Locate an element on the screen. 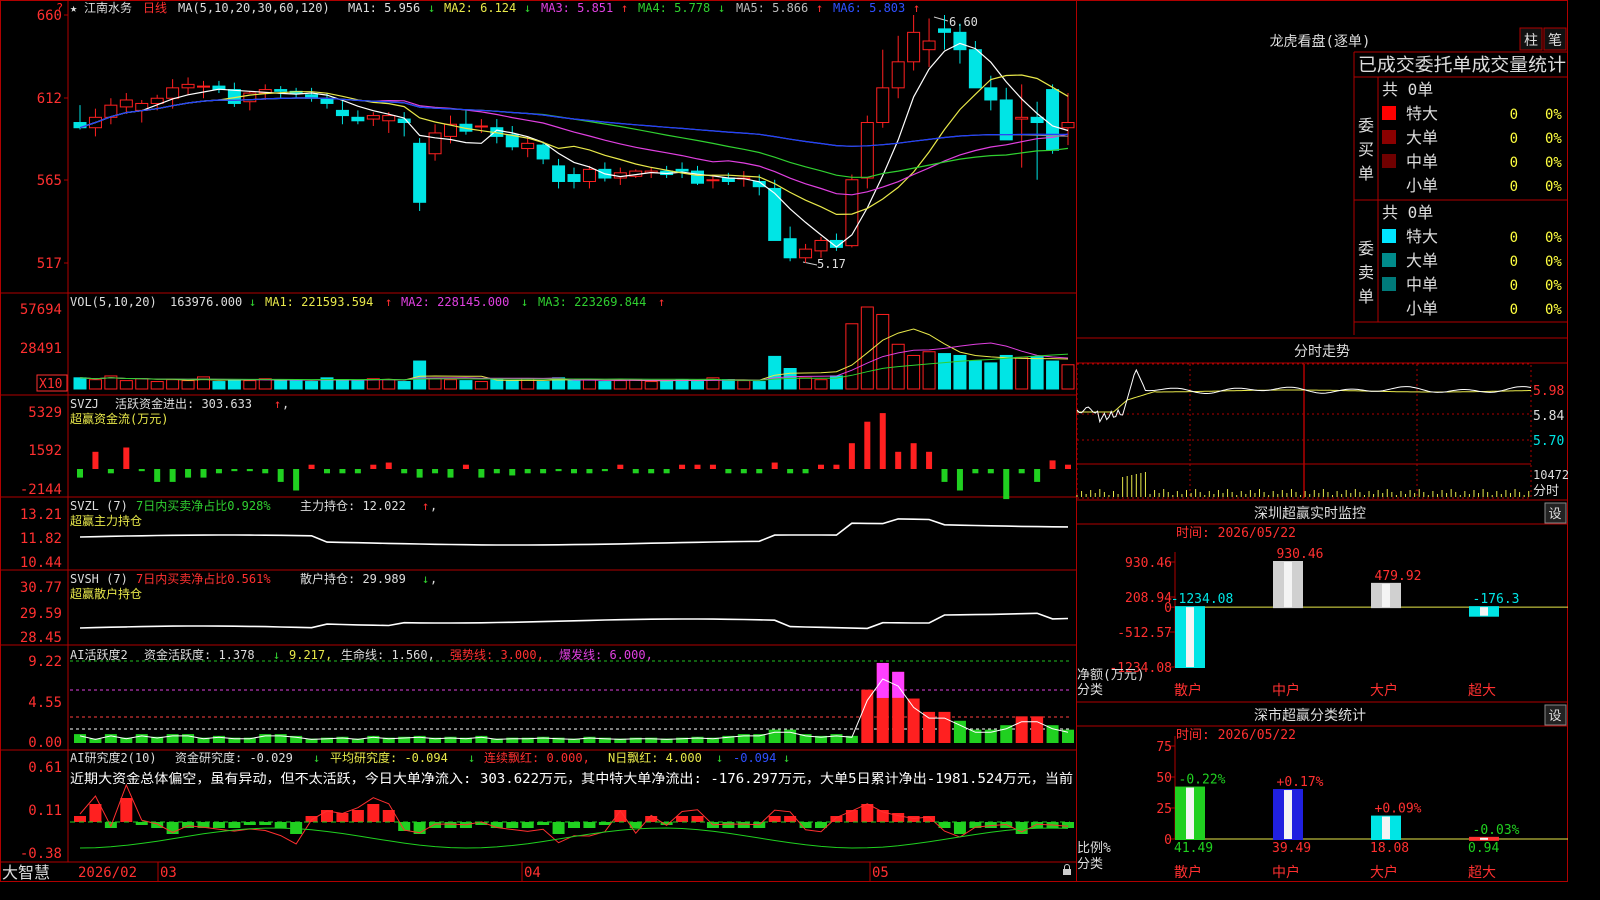 Image resolution: width=1600 pixels, height=900 pixels. monitor-settings-label: 设 is located at coordinates (1554, 514).